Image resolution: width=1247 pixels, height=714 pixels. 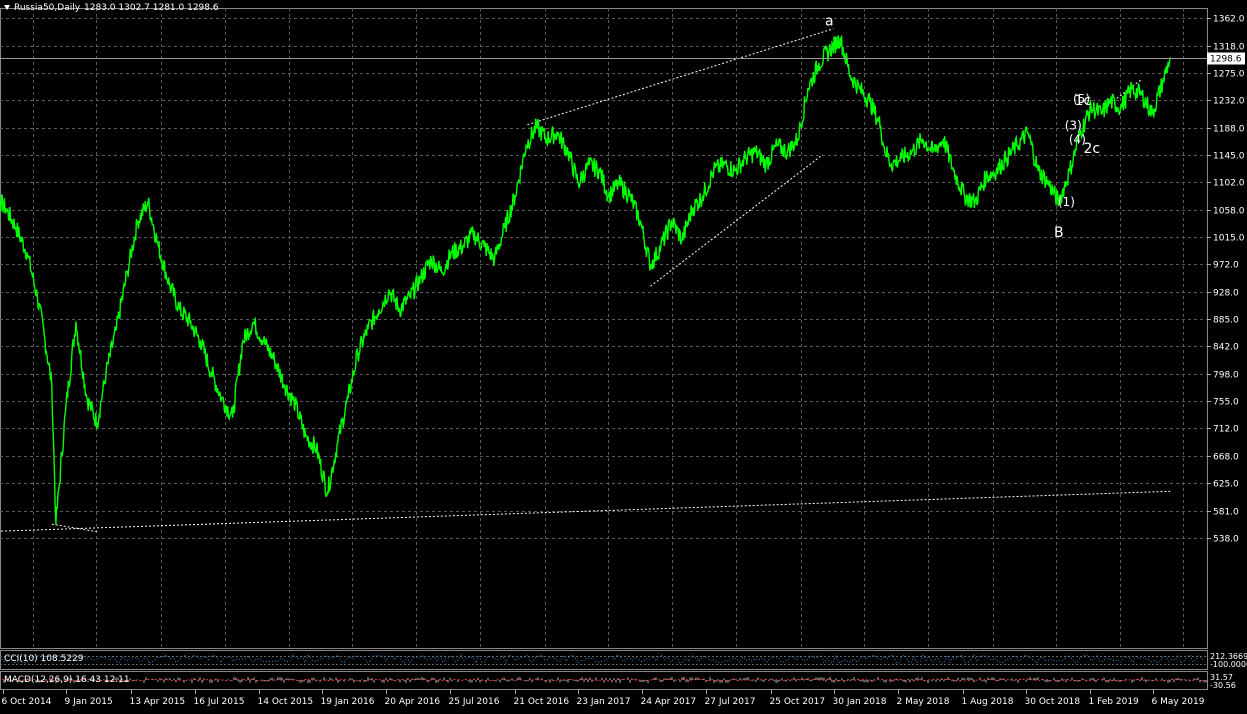 What do you see at coordinates (1226, 458) in the screenshot?
I see `y-tick-label: 668.0` at bounding box center [1226, 458].